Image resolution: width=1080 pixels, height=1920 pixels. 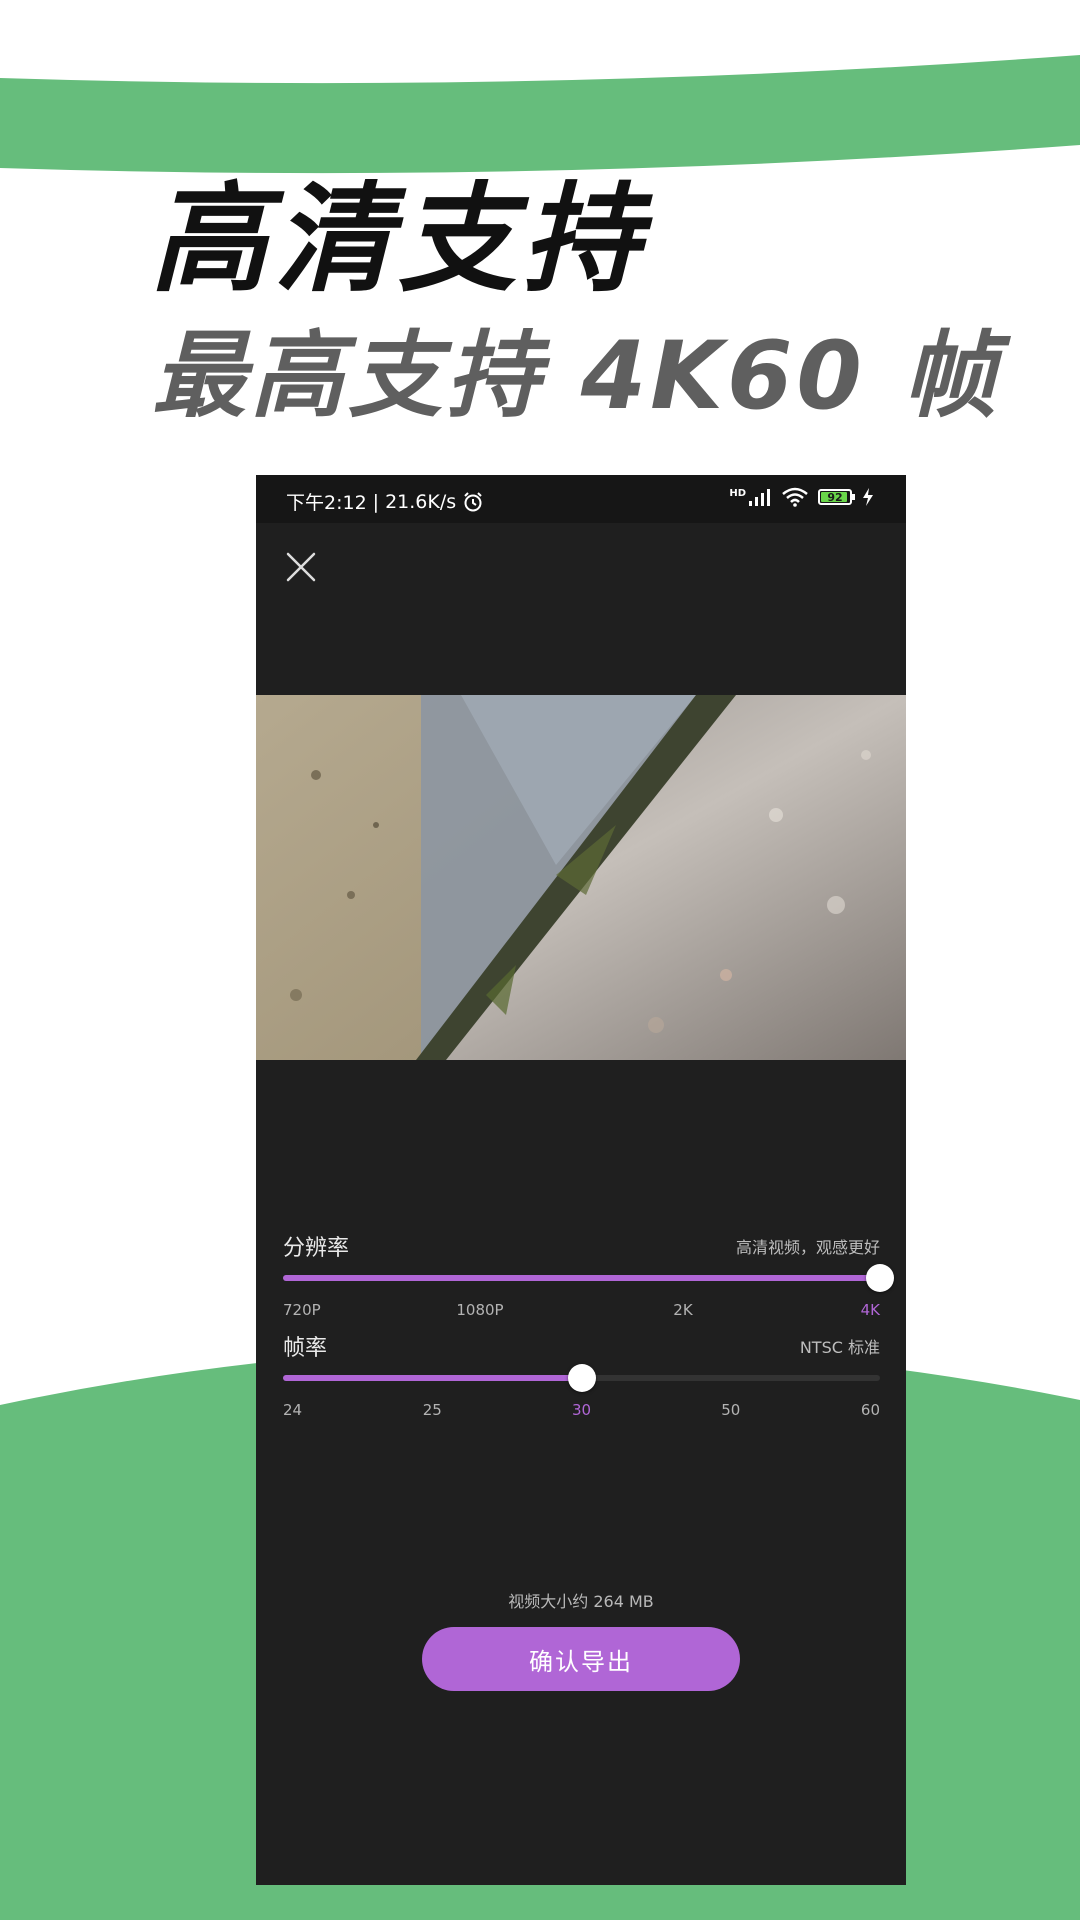 What do you see at coordinates (301, 567) in the screenshot?
I see `close-icon` at bounding box center [301, 567].